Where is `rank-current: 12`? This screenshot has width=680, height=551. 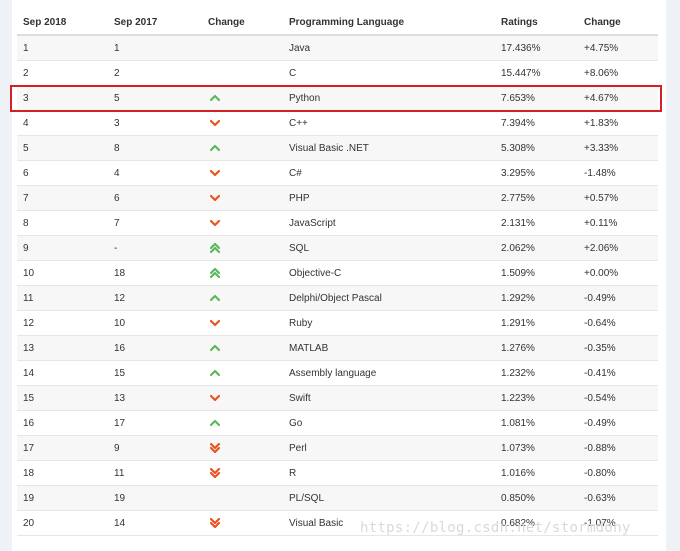 rank-current: 12 is located at coordinates (62, 323).